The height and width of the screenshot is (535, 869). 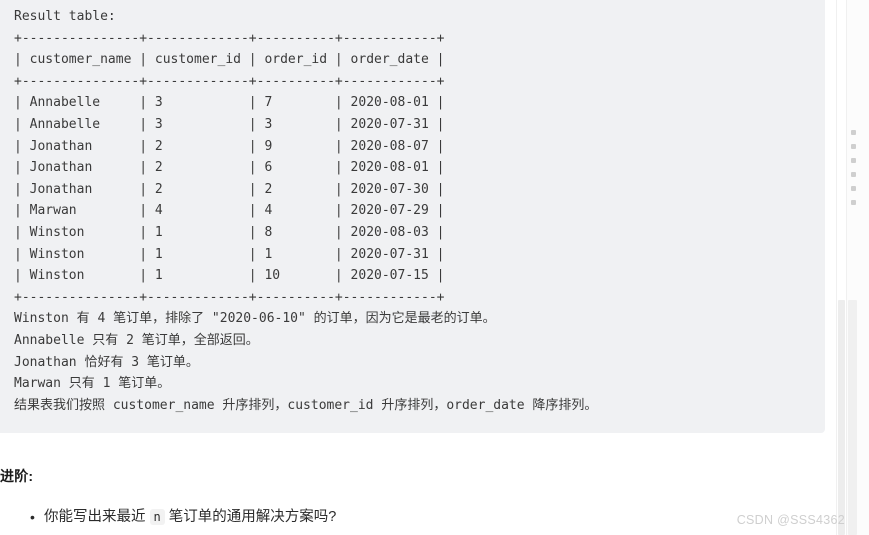 What do you see at coordinates (106, 362) in the screenshot?
I see `explanation-line: Jonathan 恰好有 3 笔订单。` at bounding box center [106, 362].